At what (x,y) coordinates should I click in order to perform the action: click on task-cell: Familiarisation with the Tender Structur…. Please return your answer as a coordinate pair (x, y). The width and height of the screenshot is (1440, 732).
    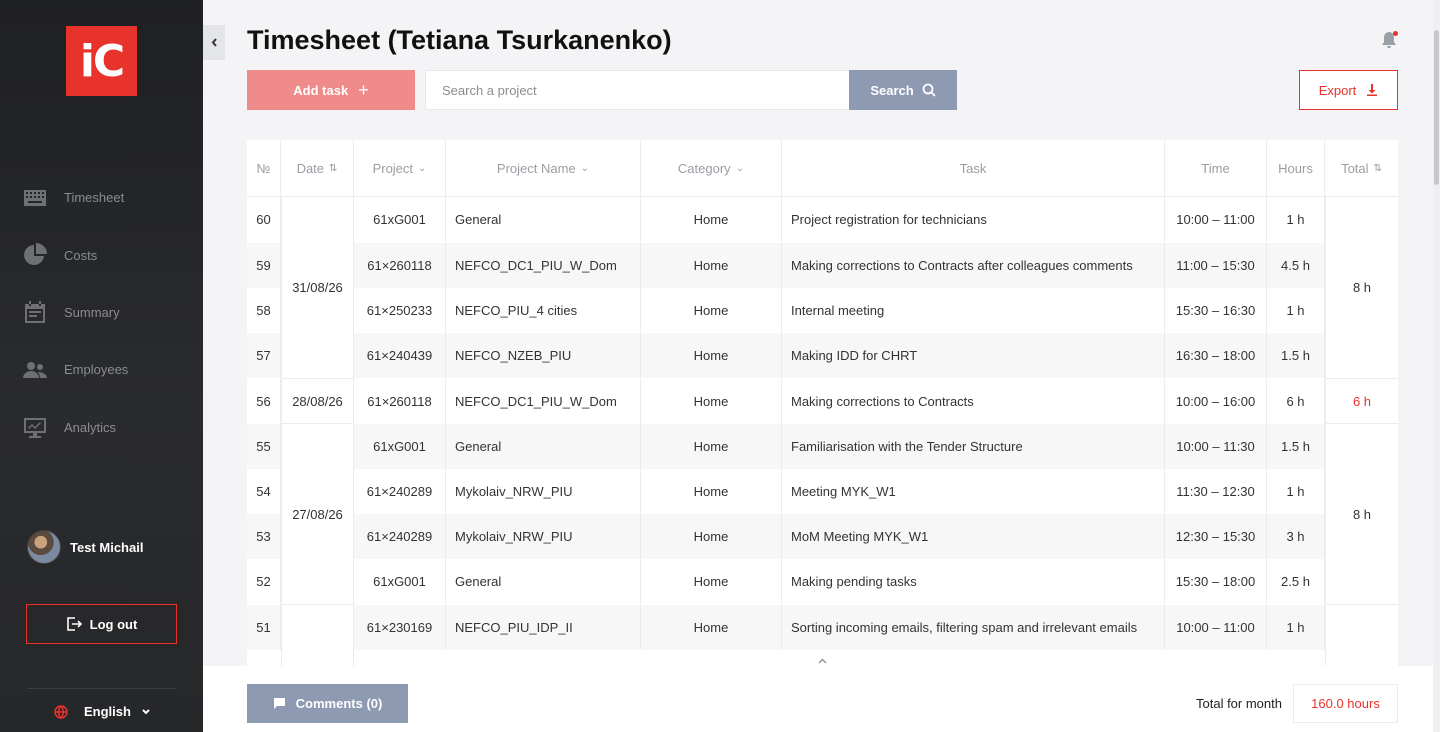
    Looking at the image, I should click on (973, 446).